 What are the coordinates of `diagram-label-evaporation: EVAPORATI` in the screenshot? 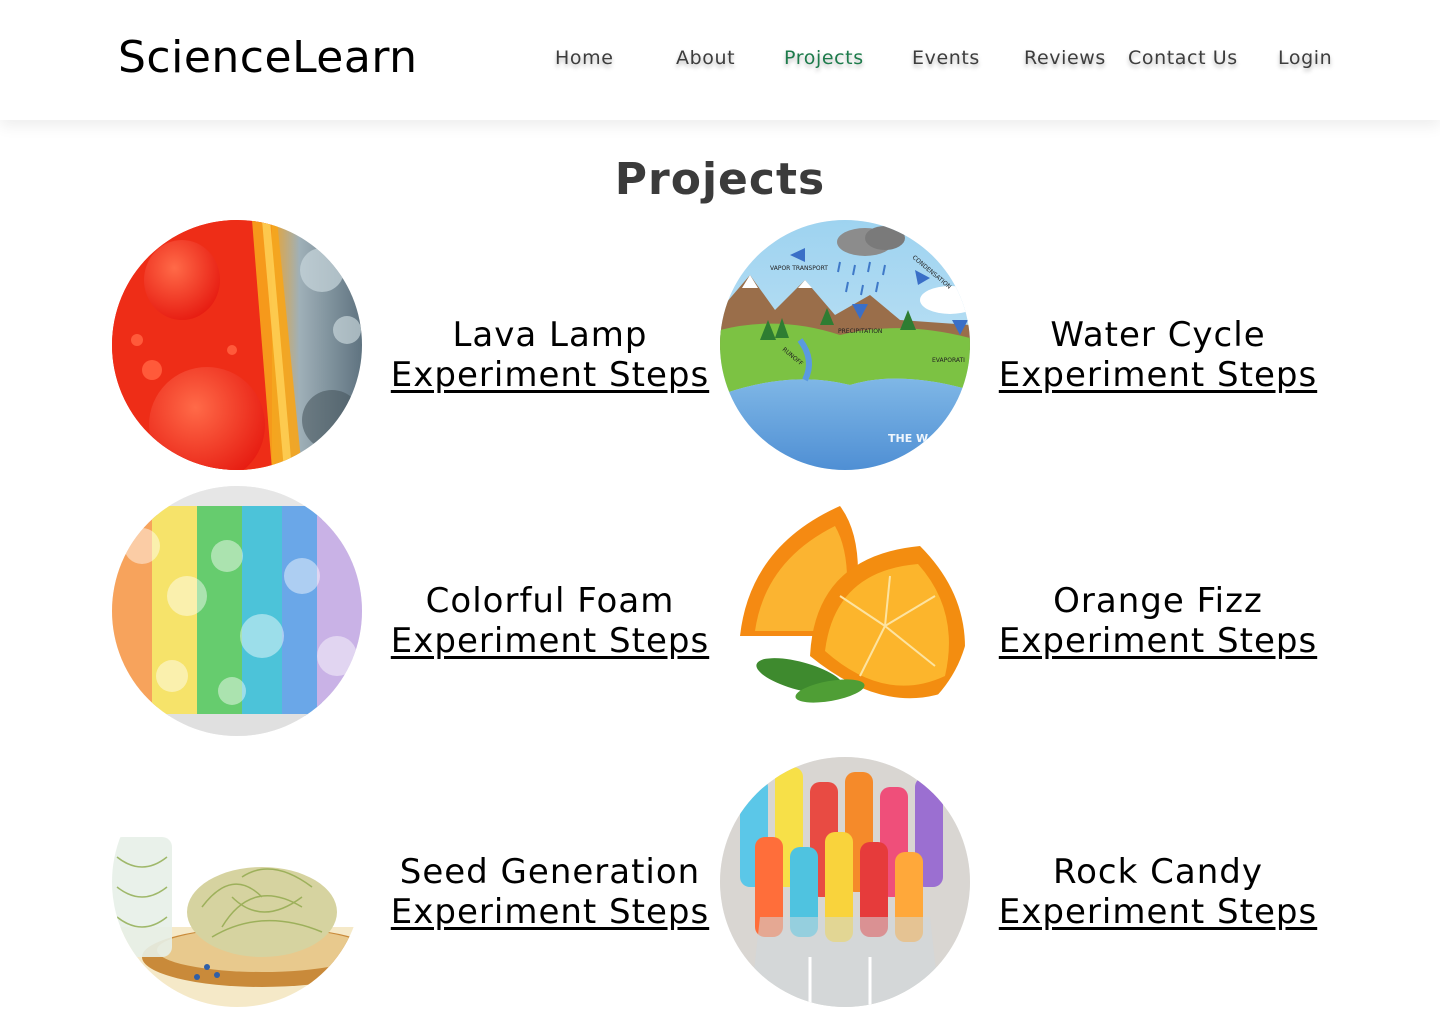 It's located at (948, 360).